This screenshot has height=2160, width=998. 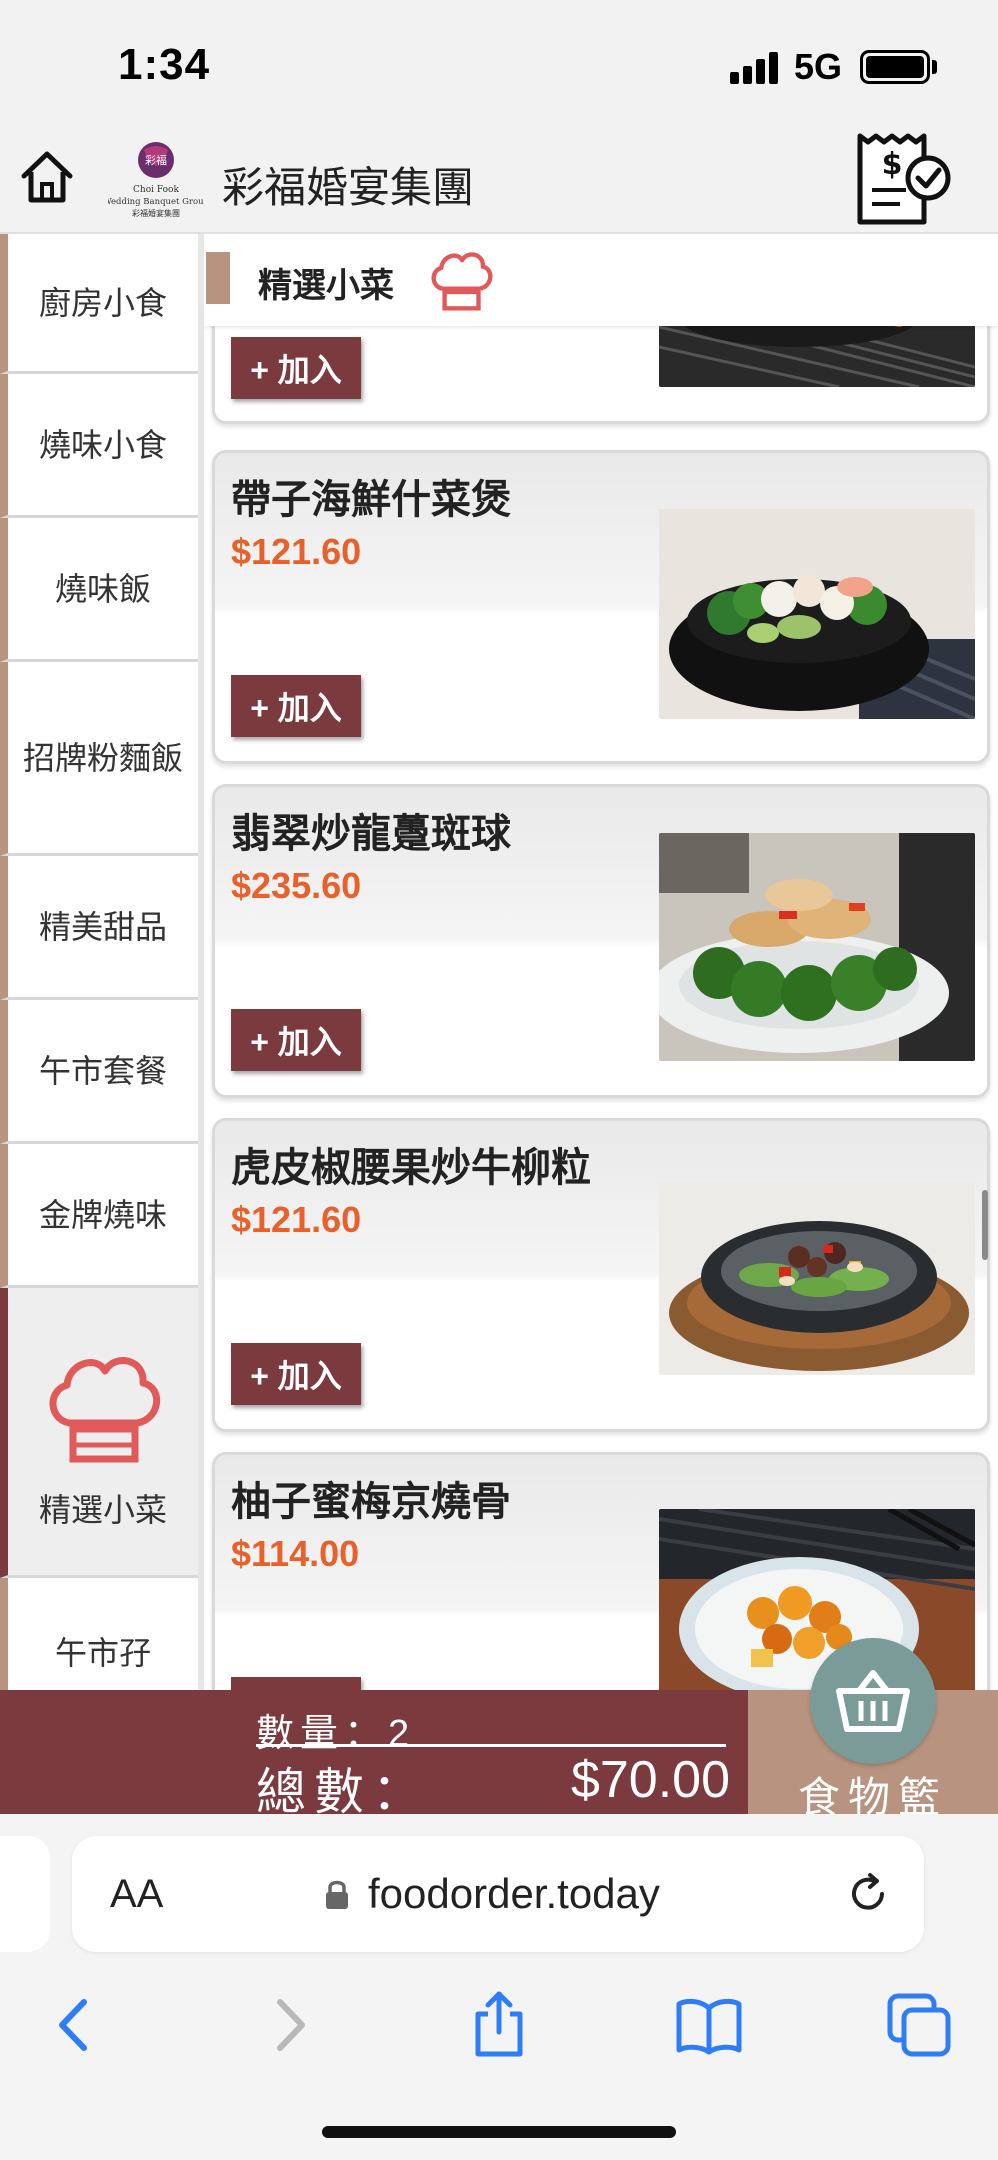 I want to click on status-bar: 1:34 5G, so click(x=499, y=65).